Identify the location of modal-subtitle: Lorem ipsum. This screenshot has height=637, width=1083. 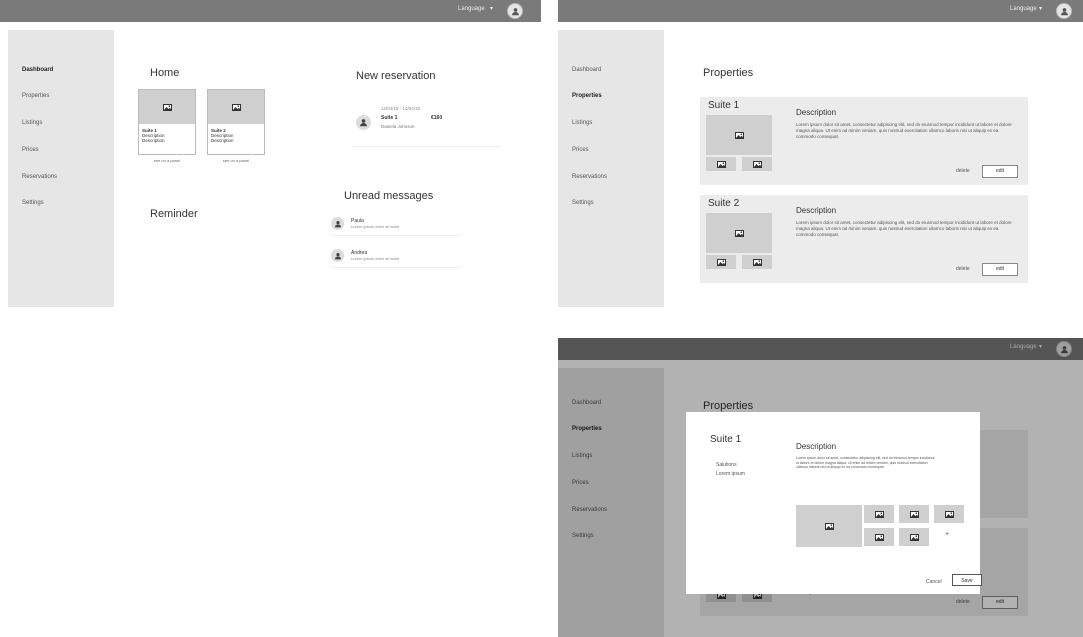
(730, 474).